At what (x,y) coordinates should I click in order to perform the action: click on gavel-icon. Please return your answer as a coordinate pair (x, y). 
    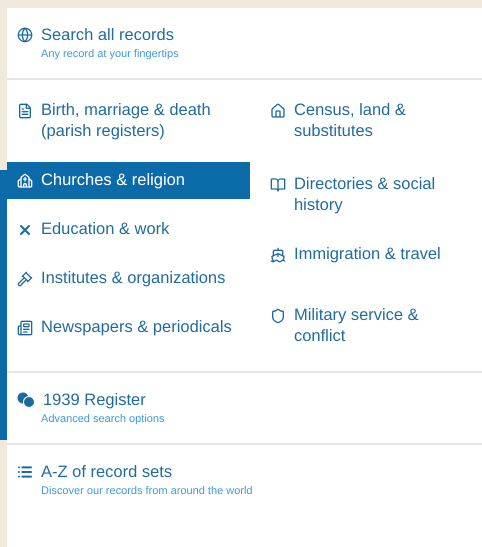
    Looking at the image, I should click on (25, 279).